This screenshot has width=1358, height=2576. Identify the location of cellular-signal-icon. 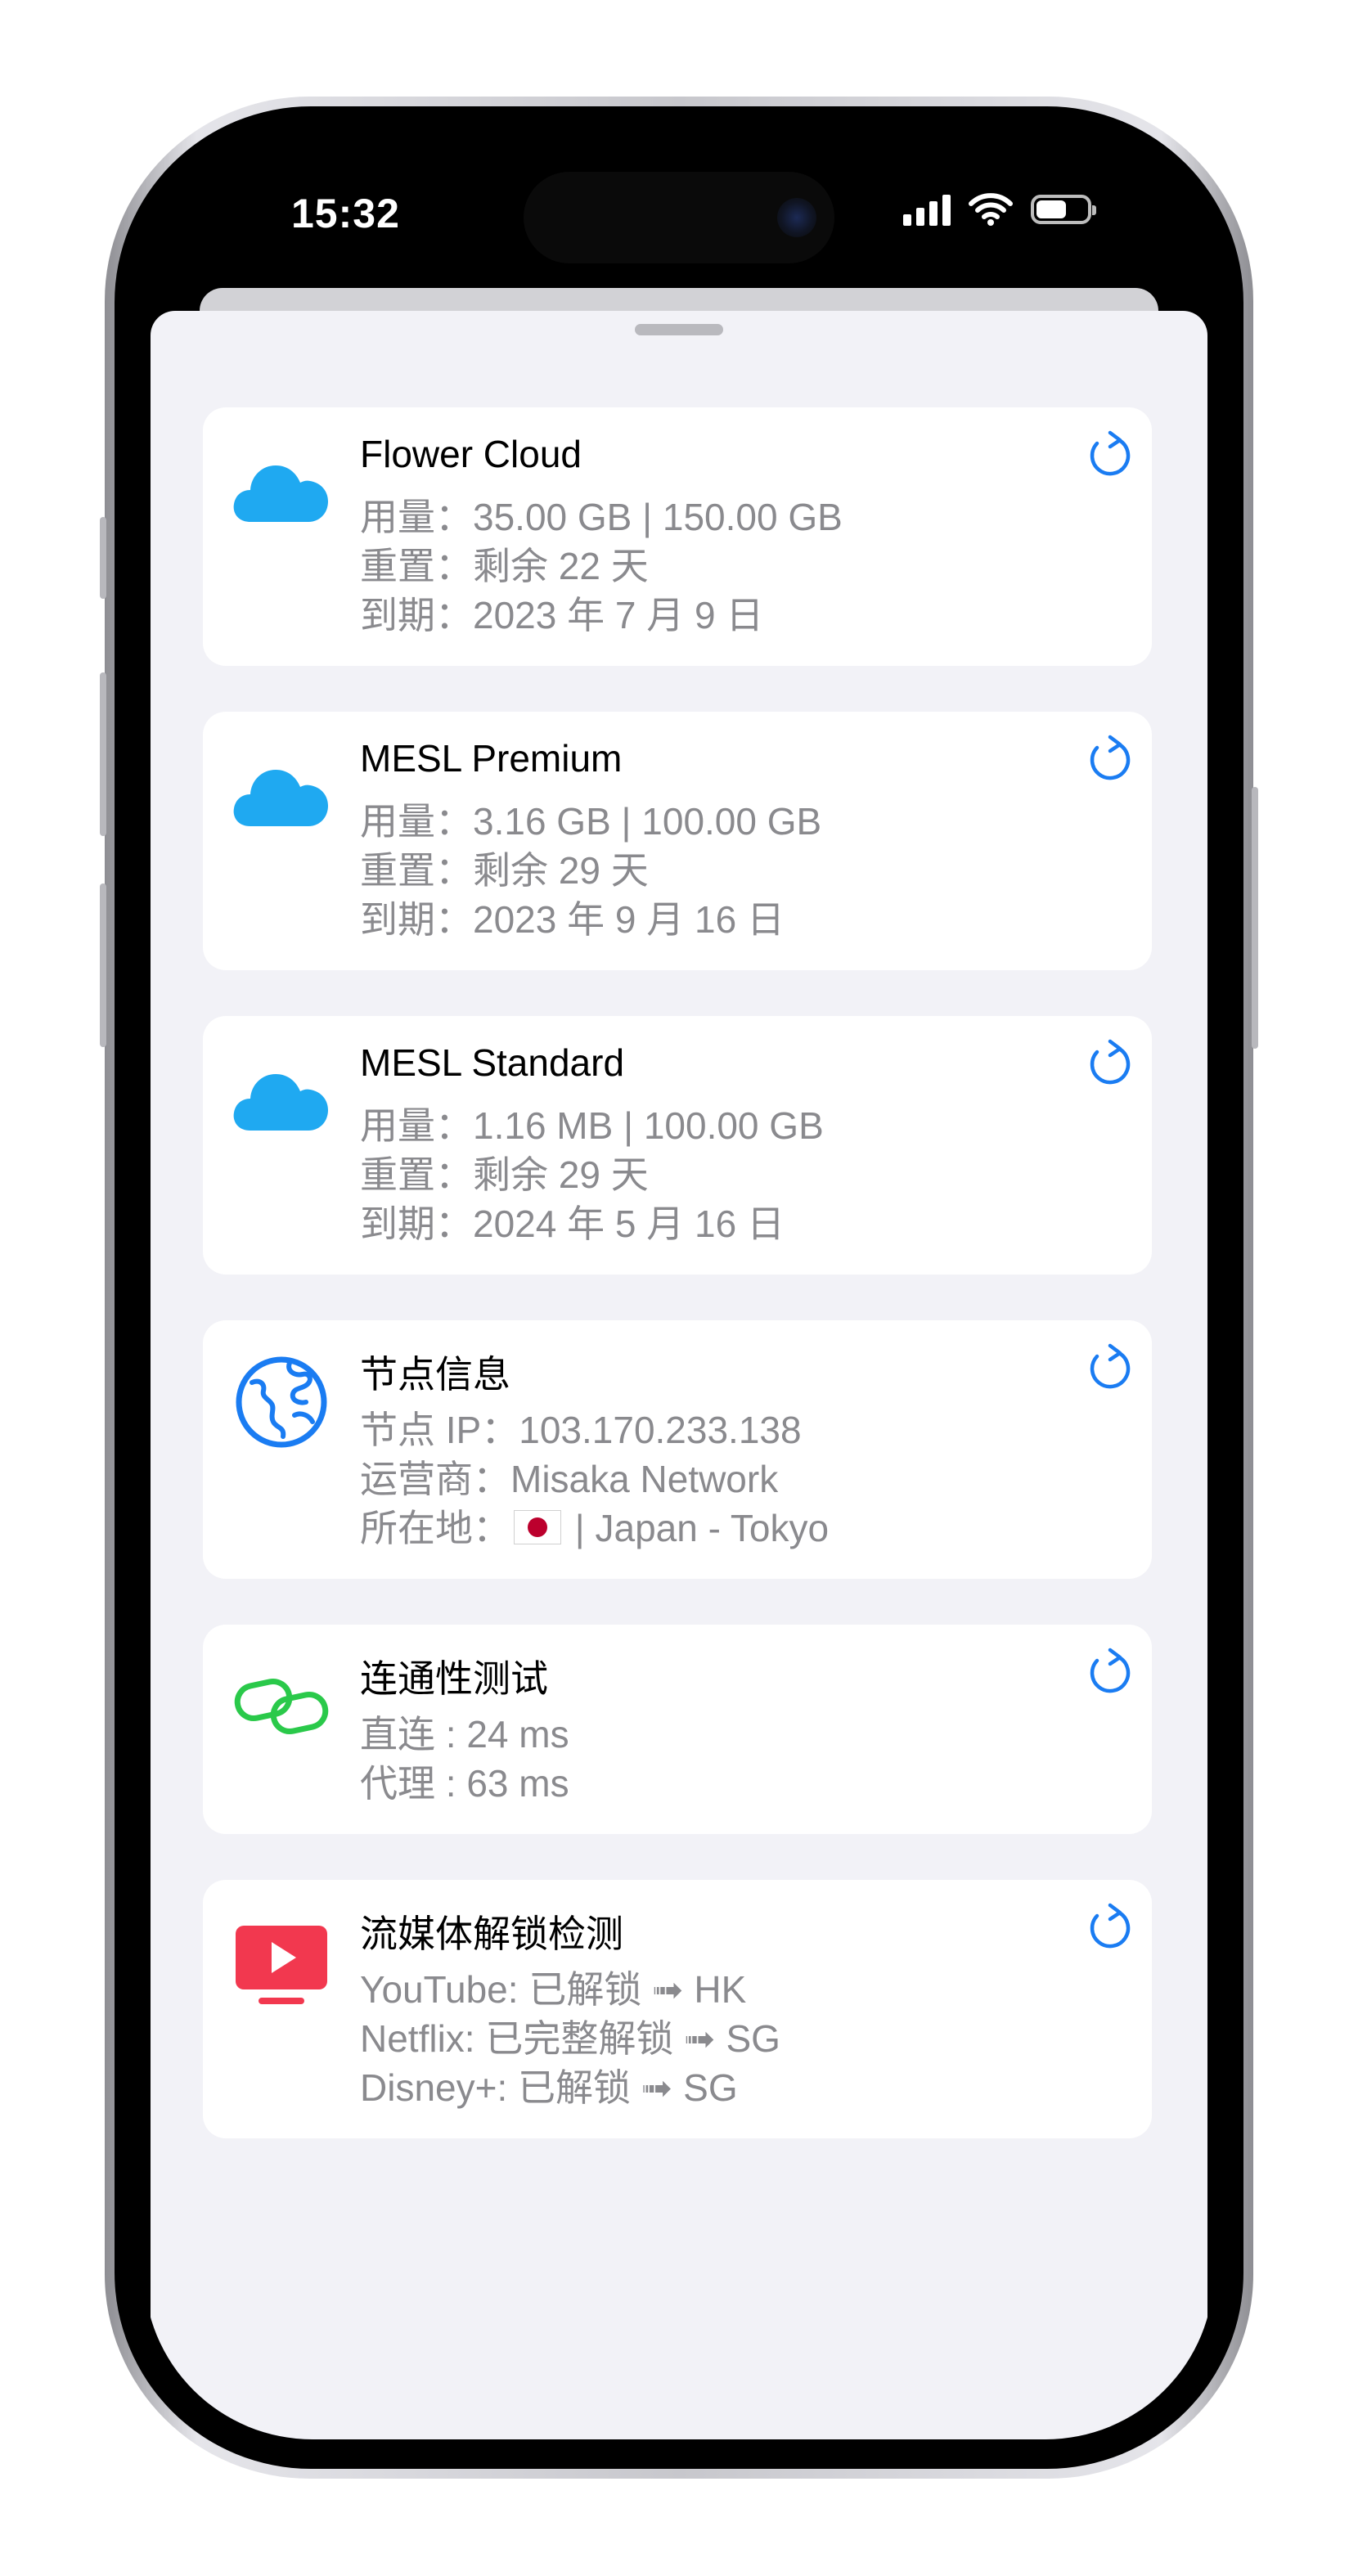
(927, 210).